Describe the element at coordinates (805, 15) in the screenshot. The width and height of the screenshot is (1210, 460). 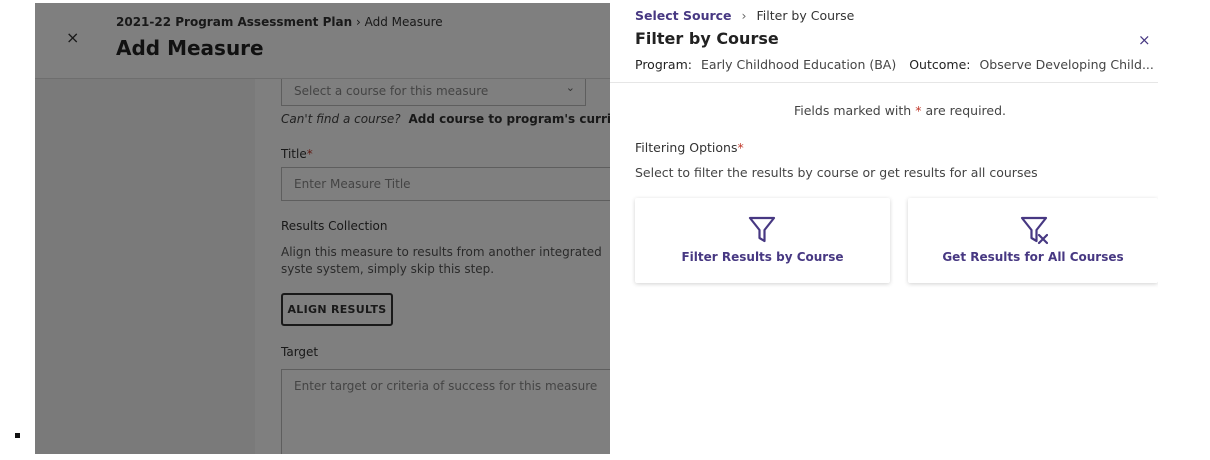
I see `breadcrumb-current: Filter by Course` at that location.